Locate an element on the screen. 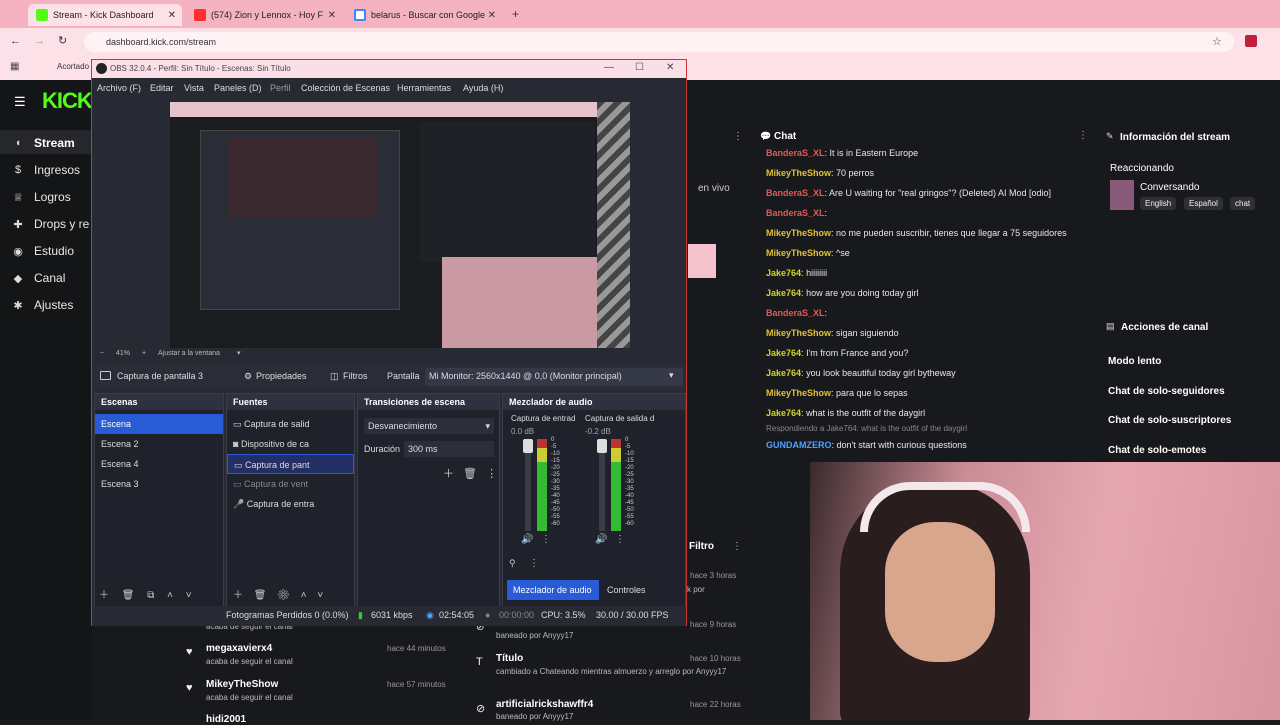  reload-icon: ↻ is located at coordinates (62, 40).